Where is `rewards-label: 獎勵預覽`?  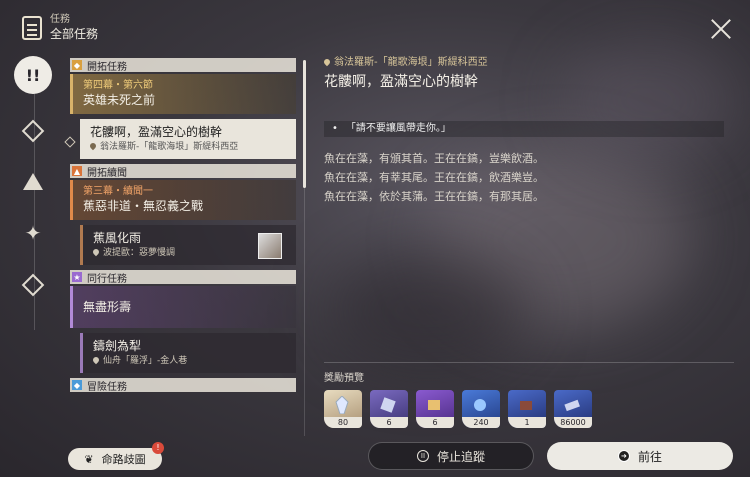
rewards-label: 獎勵預覽 is located at coordinates (344, 378).